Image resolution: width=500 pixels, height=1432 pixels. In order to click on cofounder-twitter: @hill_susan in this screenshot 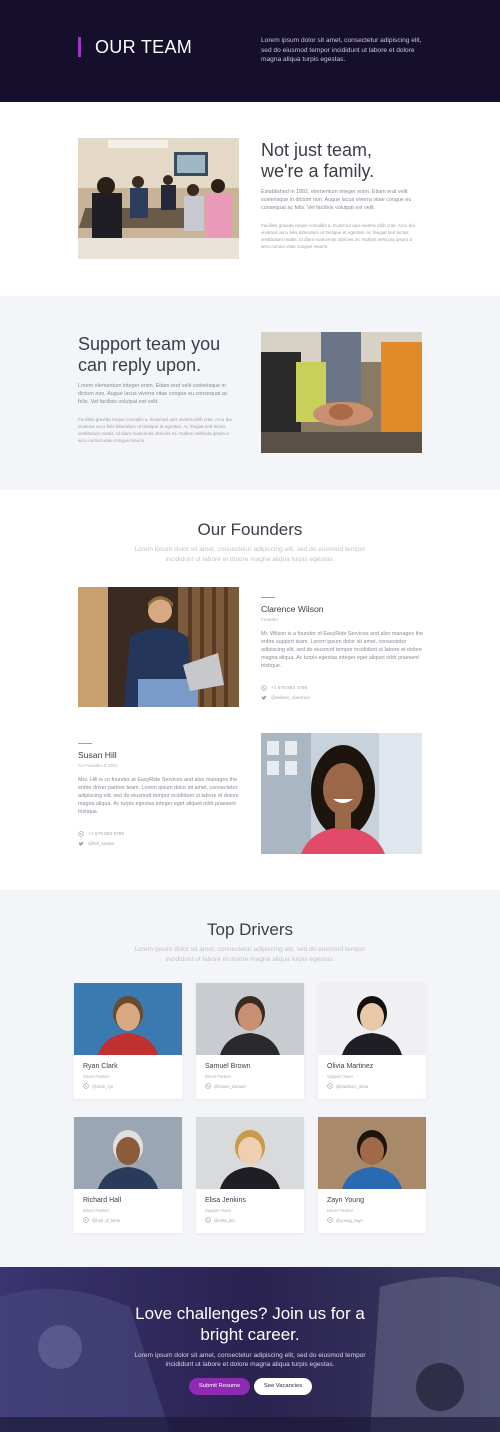, I will do `click(96, 844)`.